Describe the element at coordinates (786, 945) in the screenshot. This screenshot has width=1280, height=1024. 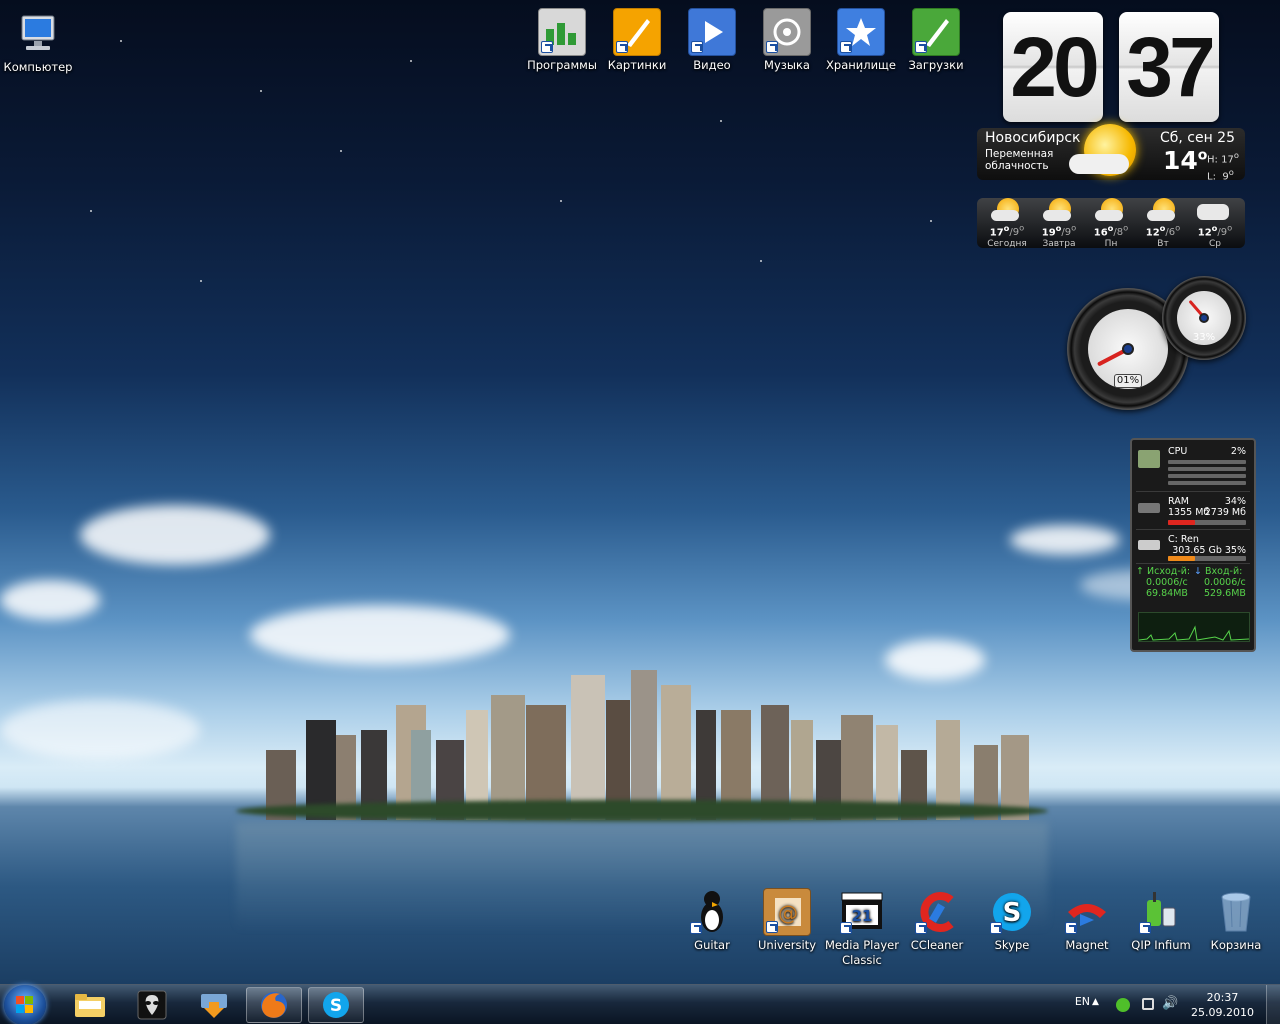
I see `desktop-icon-label: University` at that location.